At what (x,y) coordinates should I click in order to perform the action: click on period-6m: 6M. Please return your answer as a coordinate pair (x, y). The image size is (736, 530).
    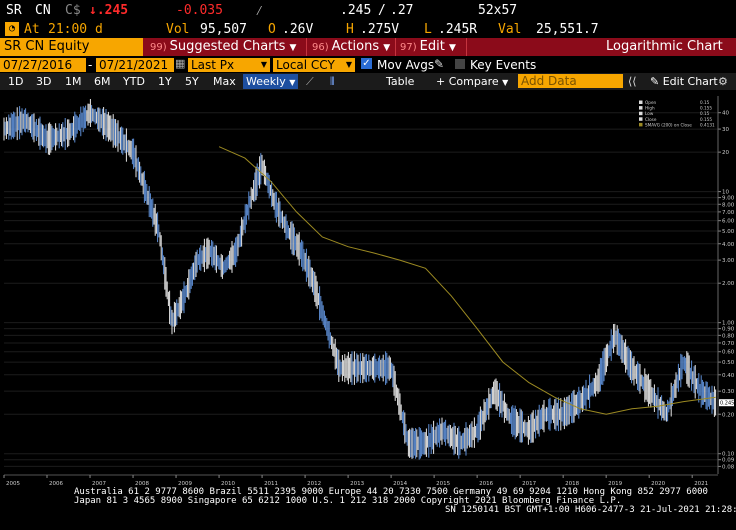
    Looking at the image, I should click on (102, 81).